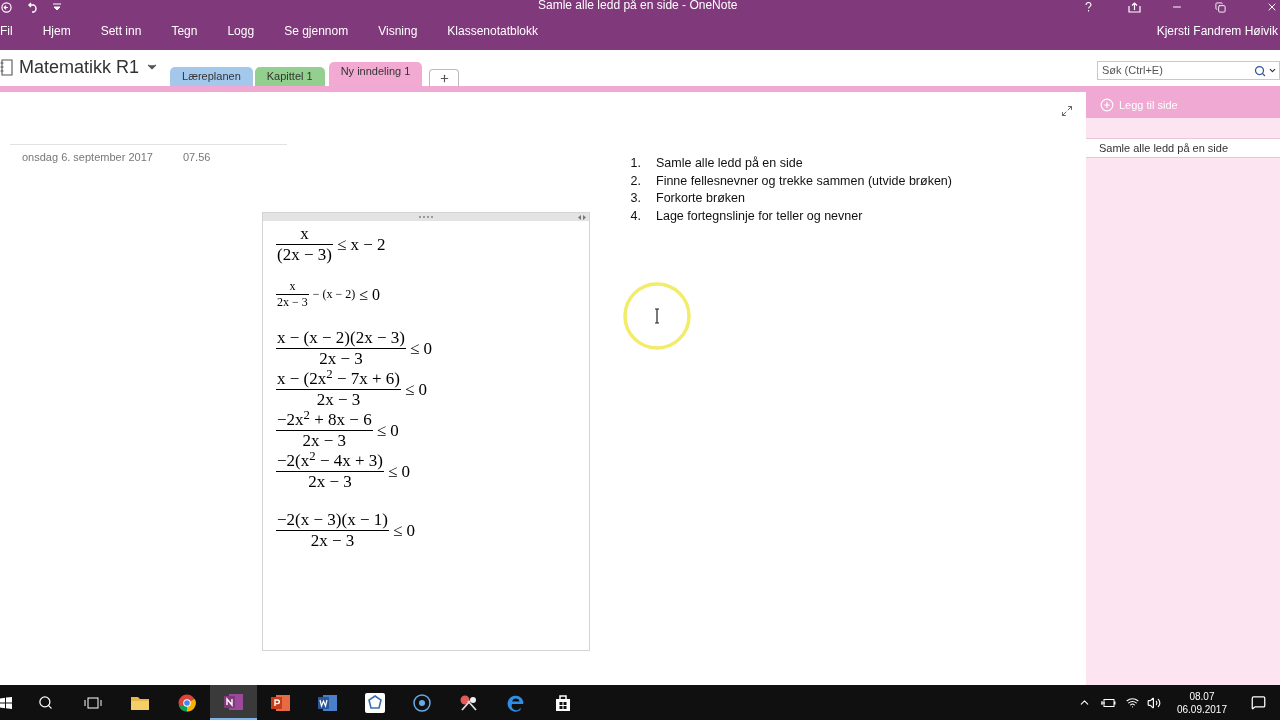  I want to click on ribbon-tab: Sett inn, so click(121, 31).